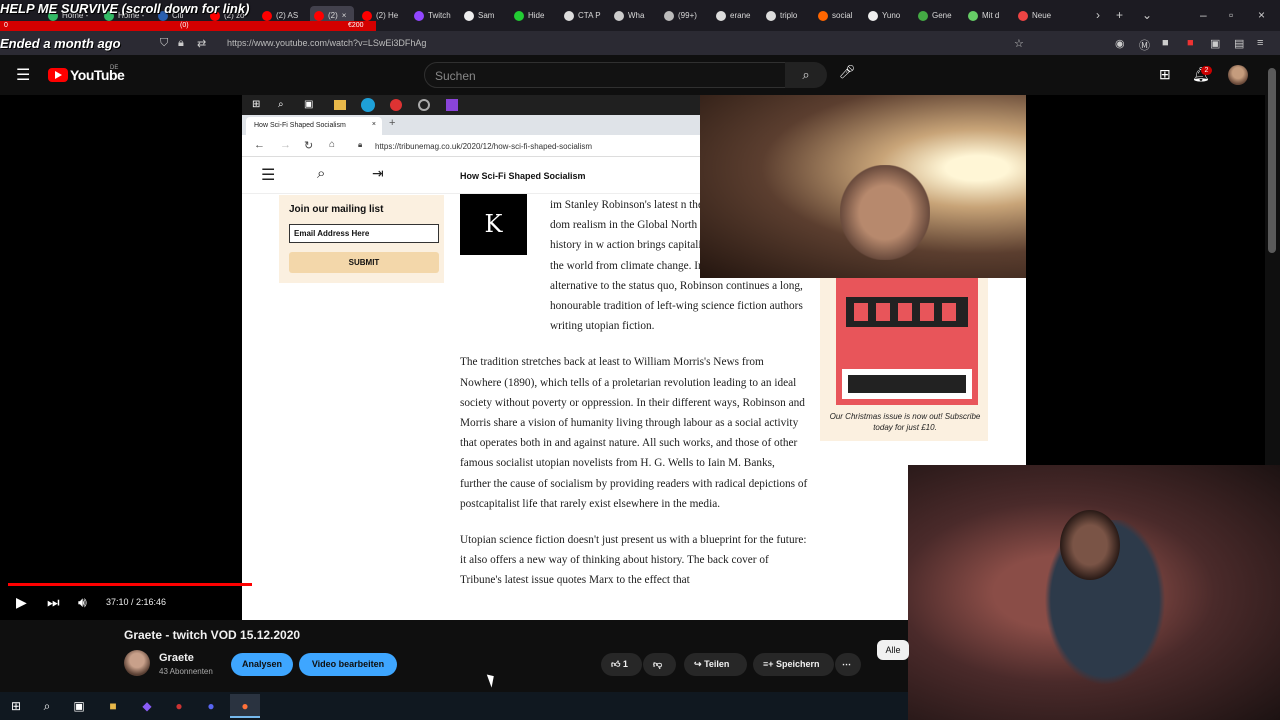  Describe the element at coordinates (1090, 545) in the screenshot. I see `webcam-person-head` at that location.